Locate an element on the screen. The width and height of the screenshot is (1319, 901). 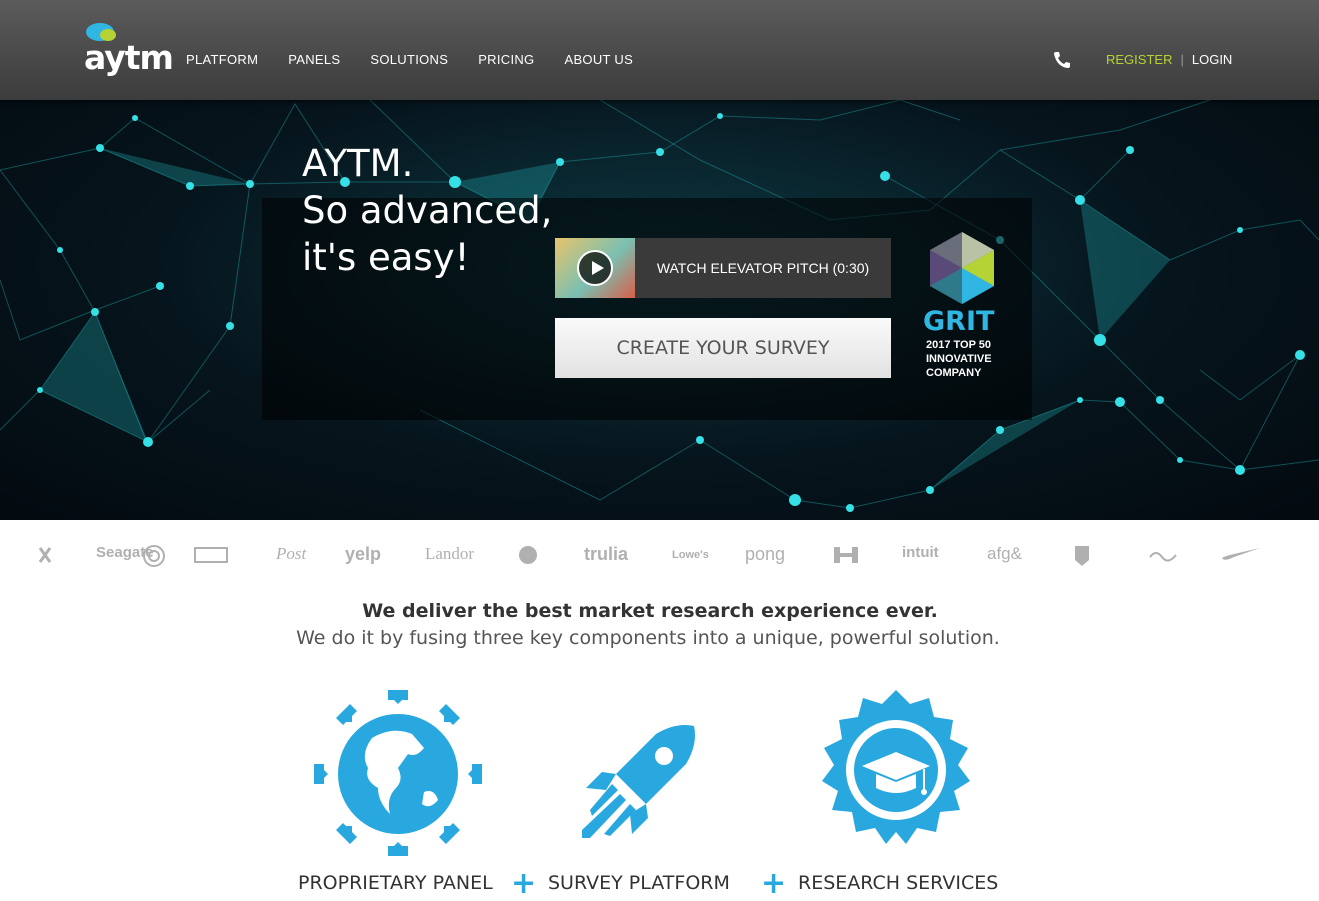
nav-panels: PANELS is located at coordinates (314, 59).